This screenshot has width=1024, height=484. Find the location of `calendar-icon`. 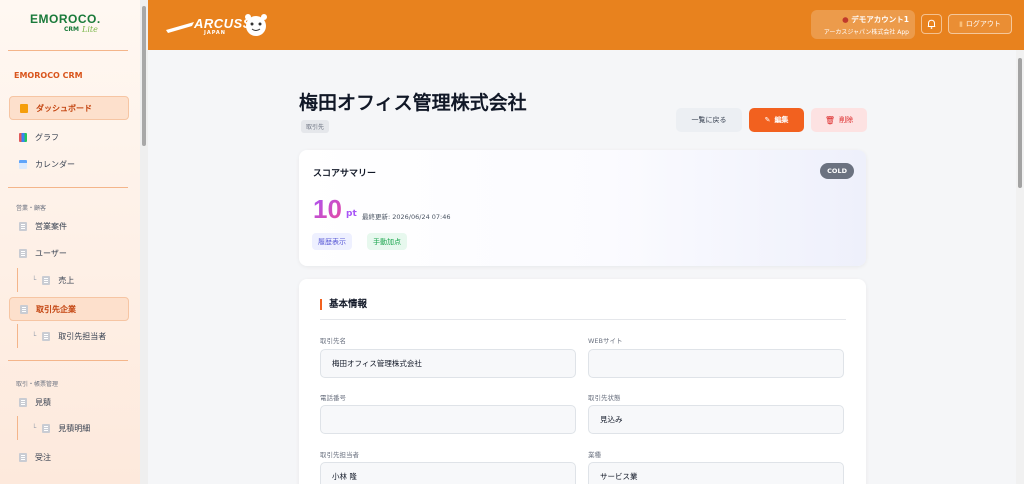

calendar-icon is located at coordinates (23, 164).